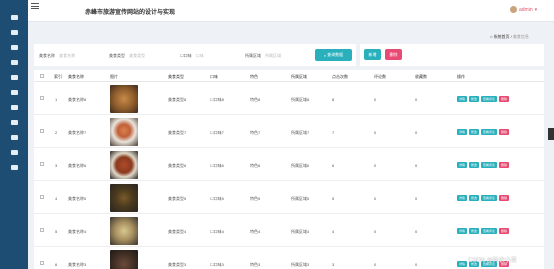  Describe the element at coordinates (255, 231) in the screenshot. I see `cell-text: 特色4` at that location.